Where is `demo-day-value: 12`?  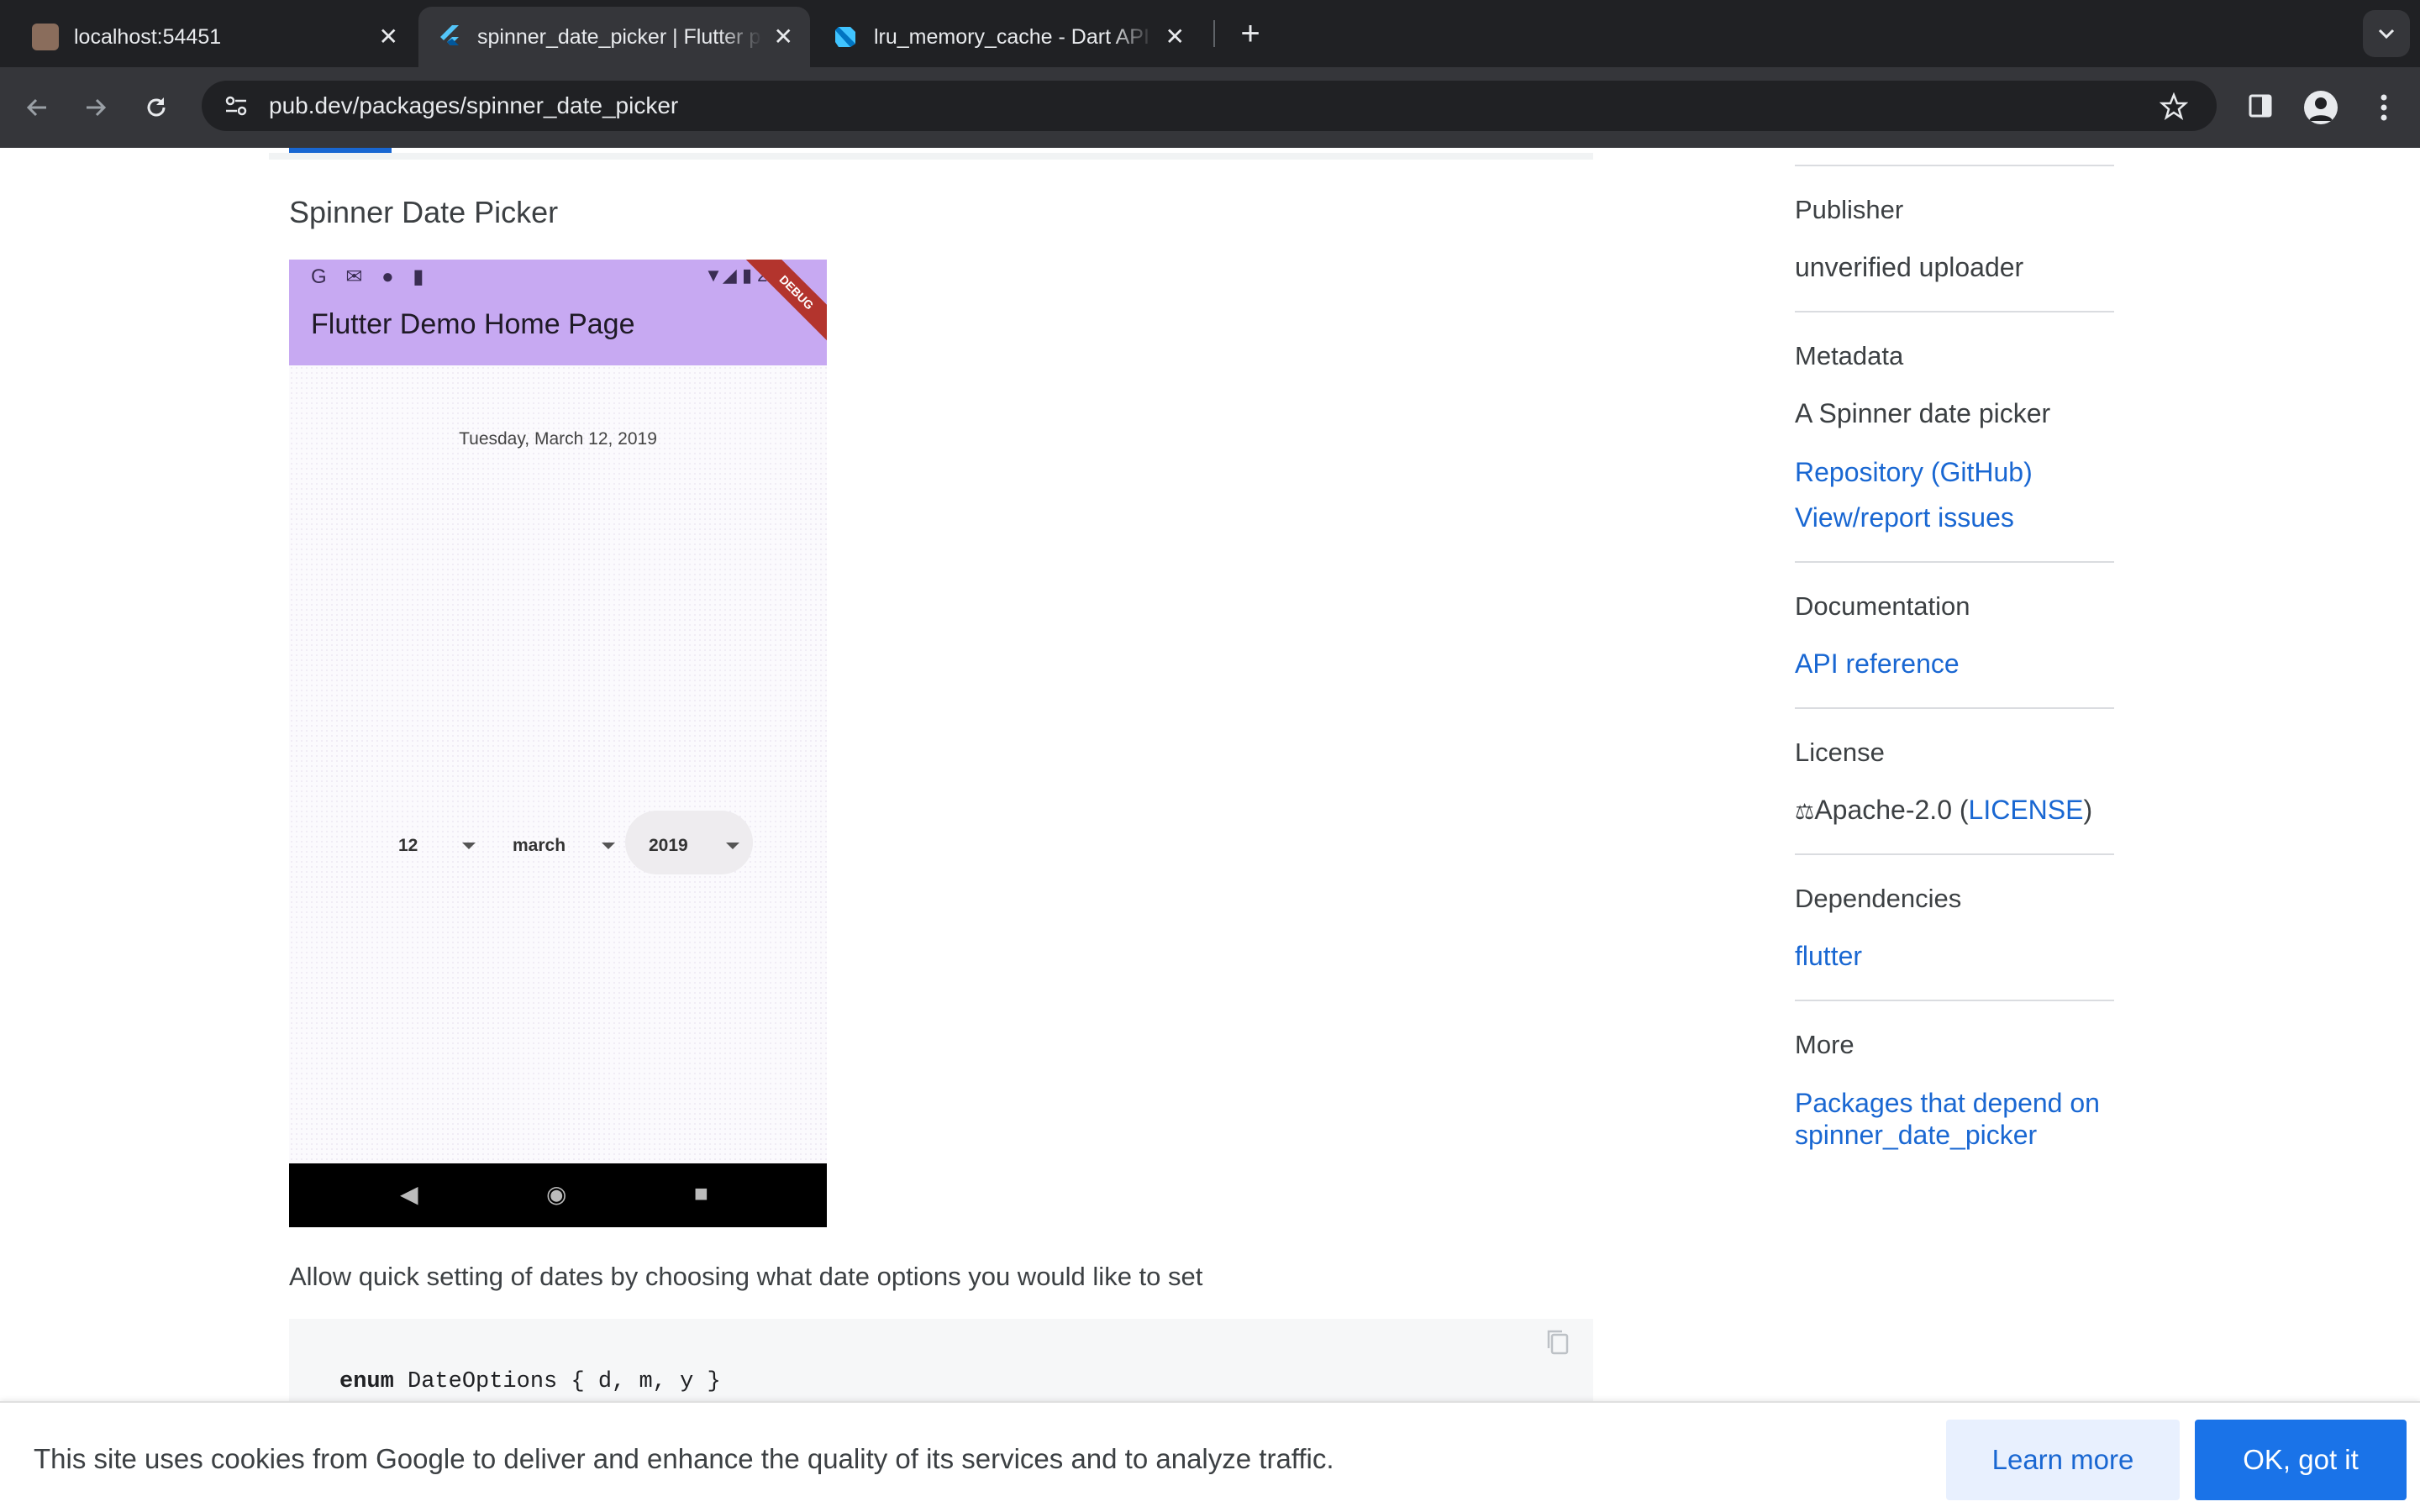 demo-day-value: 12 is located at coordinates (408, 845).